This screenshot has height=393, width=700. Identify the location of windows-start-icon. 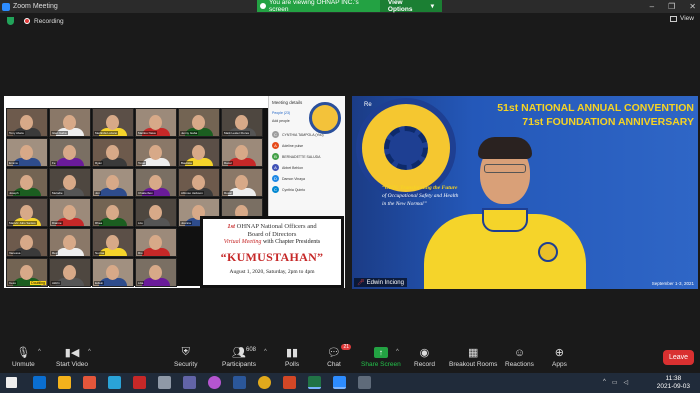
(11, 382).